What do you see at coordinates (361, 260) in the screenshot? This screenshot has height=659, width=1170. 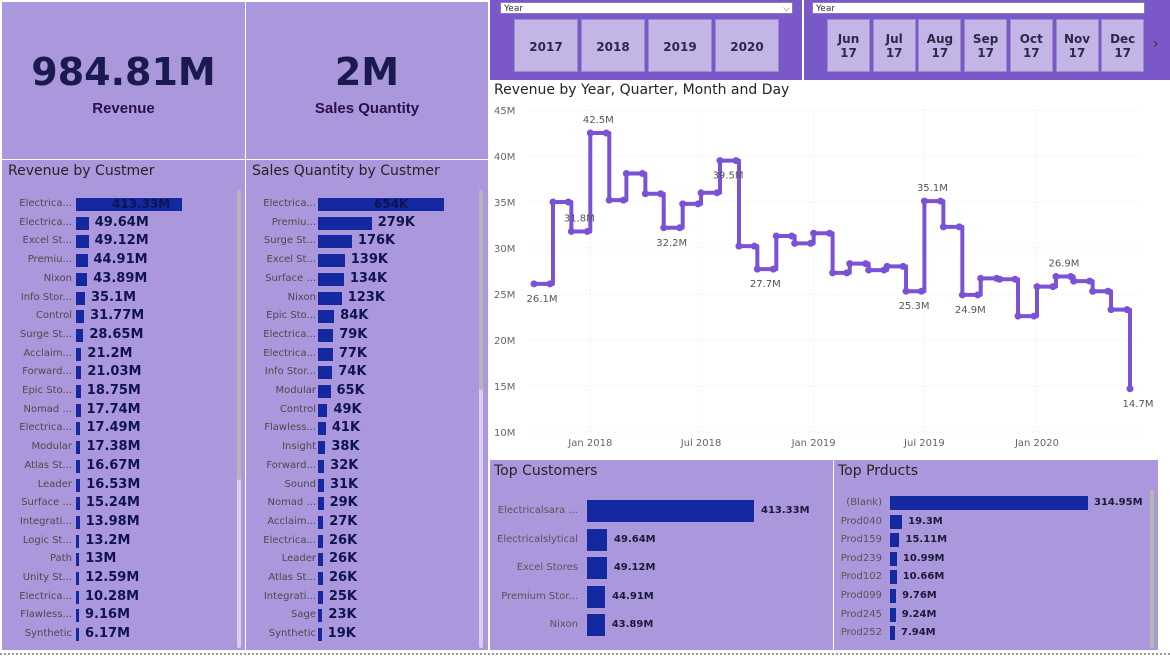 I see `bar-row: Excel St... 139K` at bounding box center [361, 260].